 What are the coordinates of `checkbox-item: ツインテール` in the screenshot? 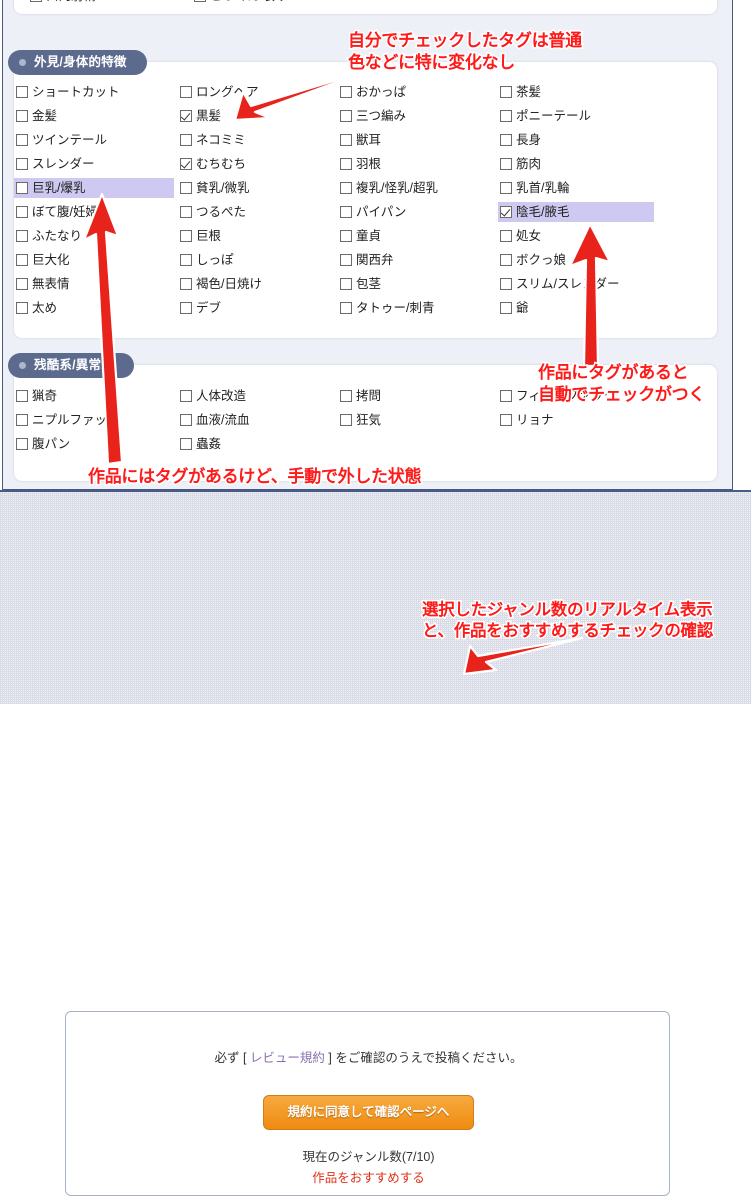 It's located at (94, 140).